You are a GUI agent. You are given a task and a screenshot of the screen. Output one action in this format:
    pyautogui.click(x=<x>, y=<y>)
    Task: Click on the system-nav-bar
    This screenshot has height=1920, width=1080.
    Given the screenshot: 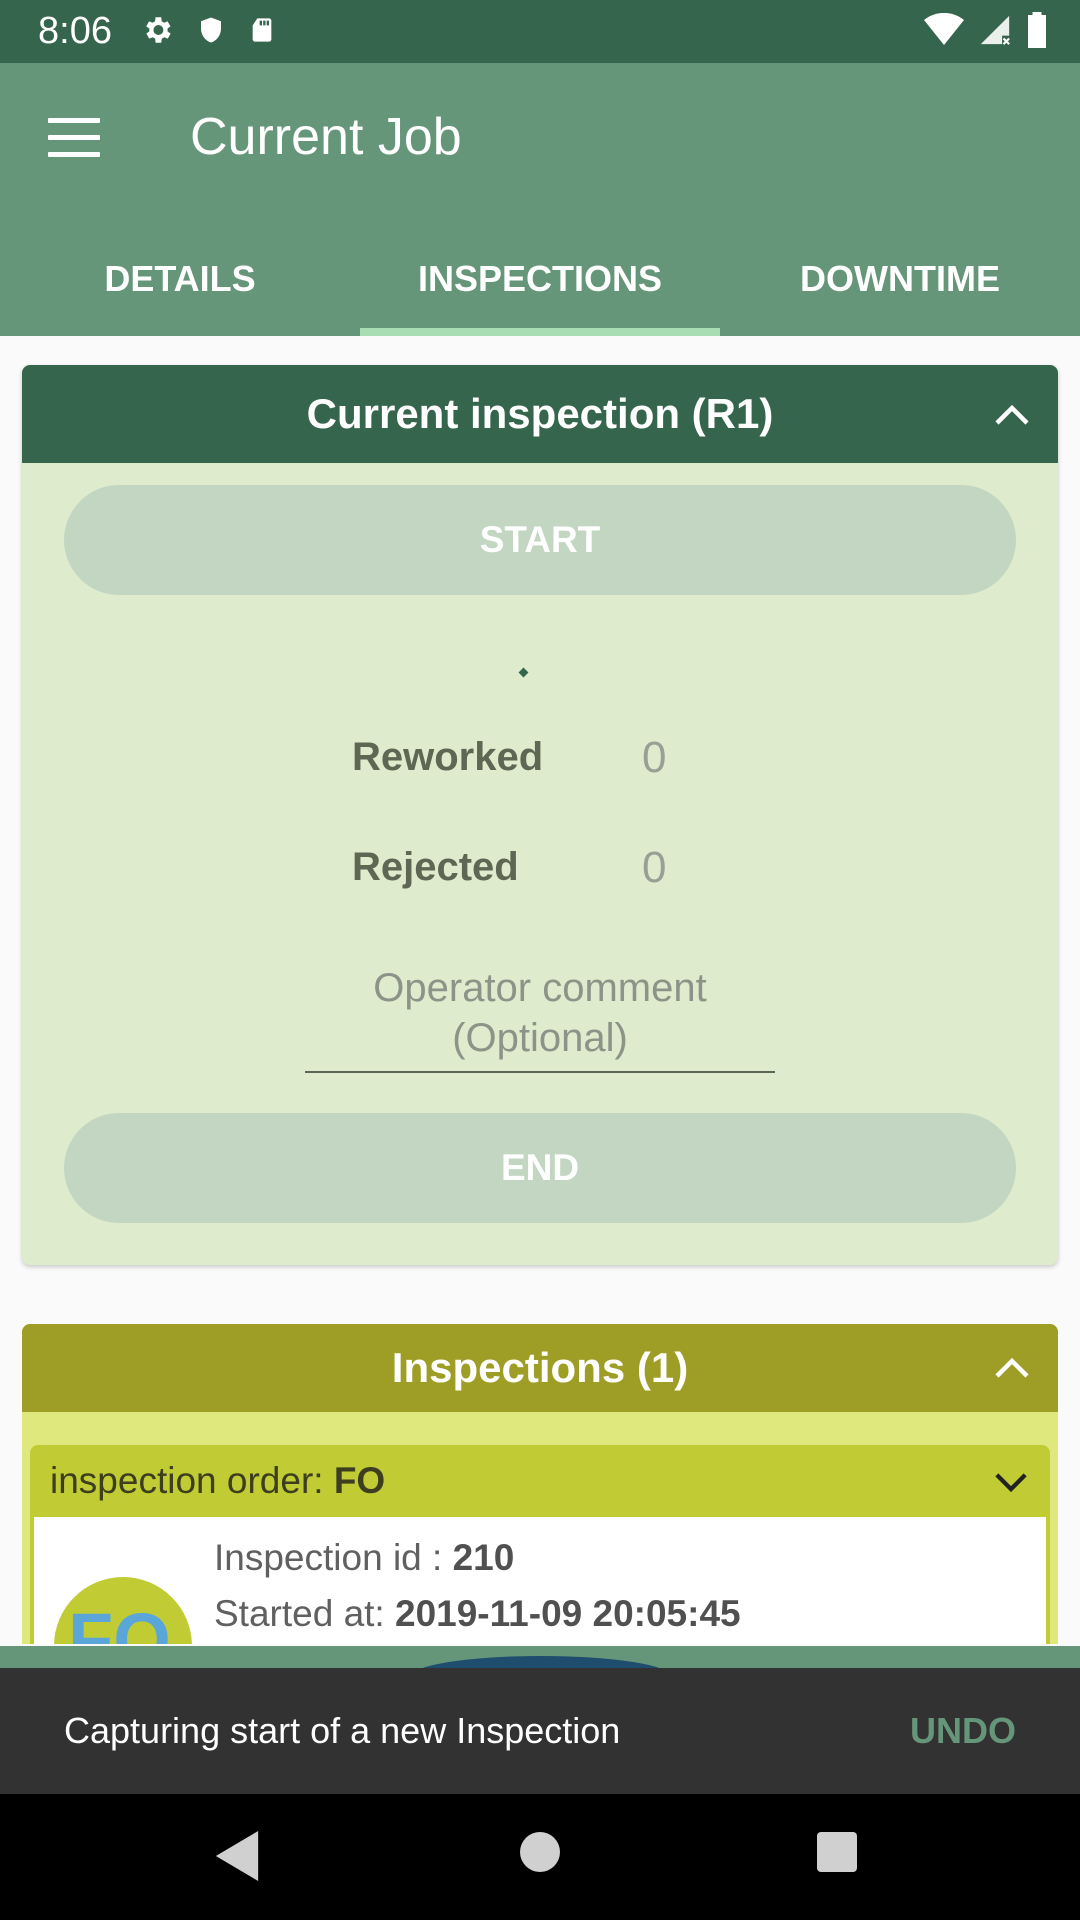 What is the action you would take?
    pyautogui.click(x=540, y=1857)
    